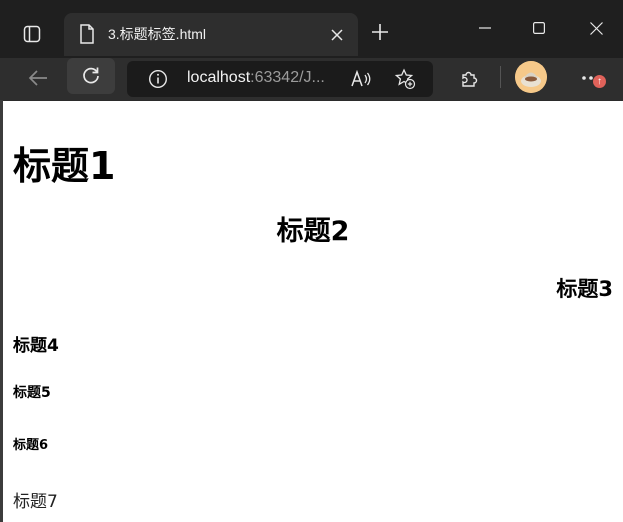 The width and height of the screenshot is (623, 522). Describe the element at coordinates (219, 77) in the screenshot. I see `url-host: localhost` at that location.